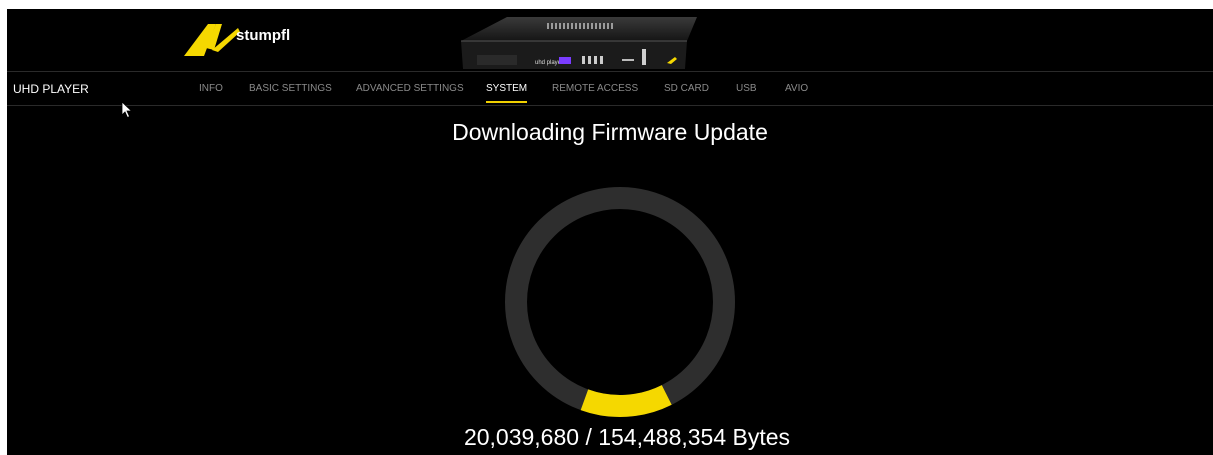 This screenshot has width=1213, height=455. I want to click on tab-advanced-settings: ADVANCED SETTINGS, so click(410, 88).